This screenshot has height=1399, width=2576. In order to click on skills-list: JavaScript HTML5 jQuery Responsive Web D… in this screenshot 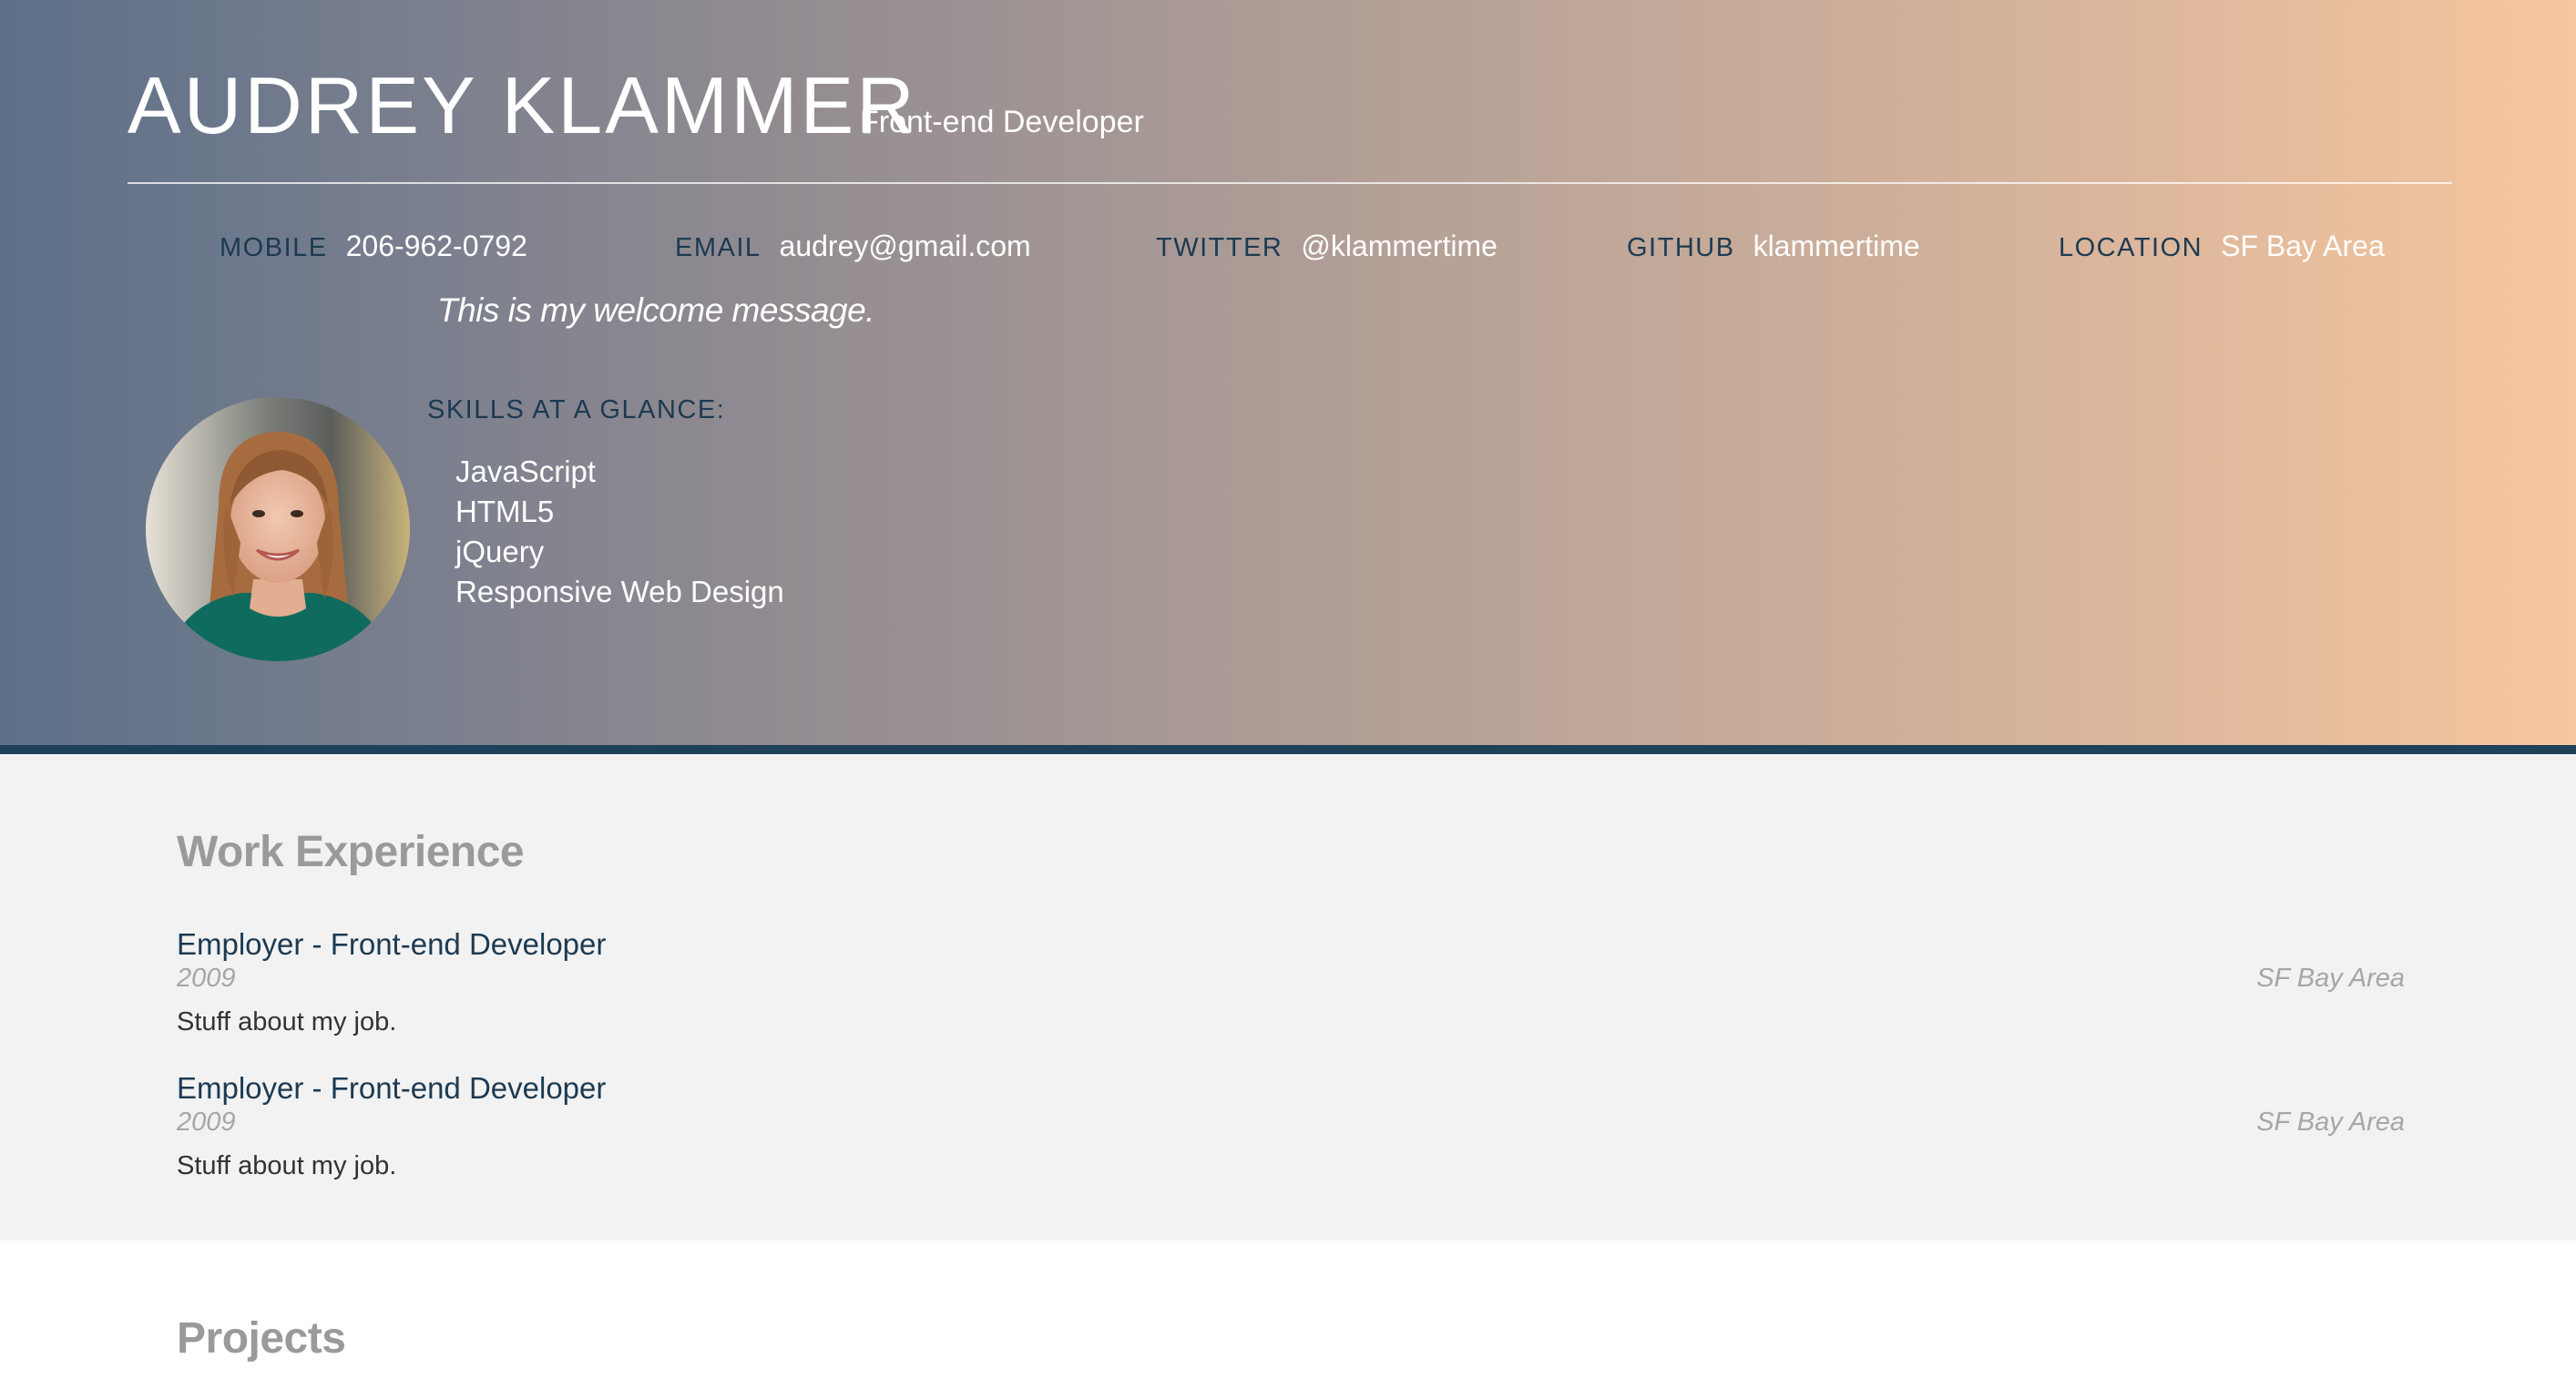, I will do `click(619, 532)`.